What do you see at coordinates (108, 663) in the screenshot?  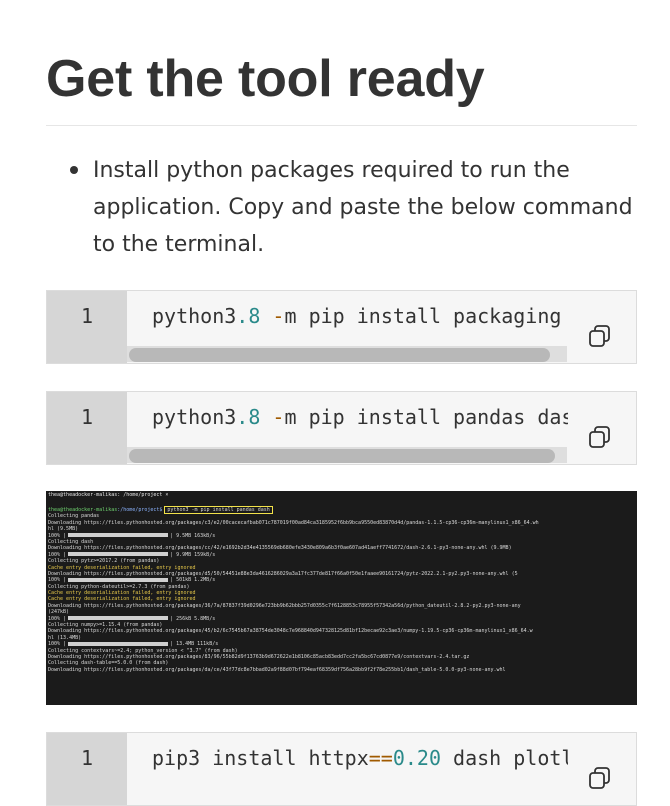 I see `terminal-line-text: Collecting dash-table==5.0.0 (from dash)` at bounding box center [108, 663].